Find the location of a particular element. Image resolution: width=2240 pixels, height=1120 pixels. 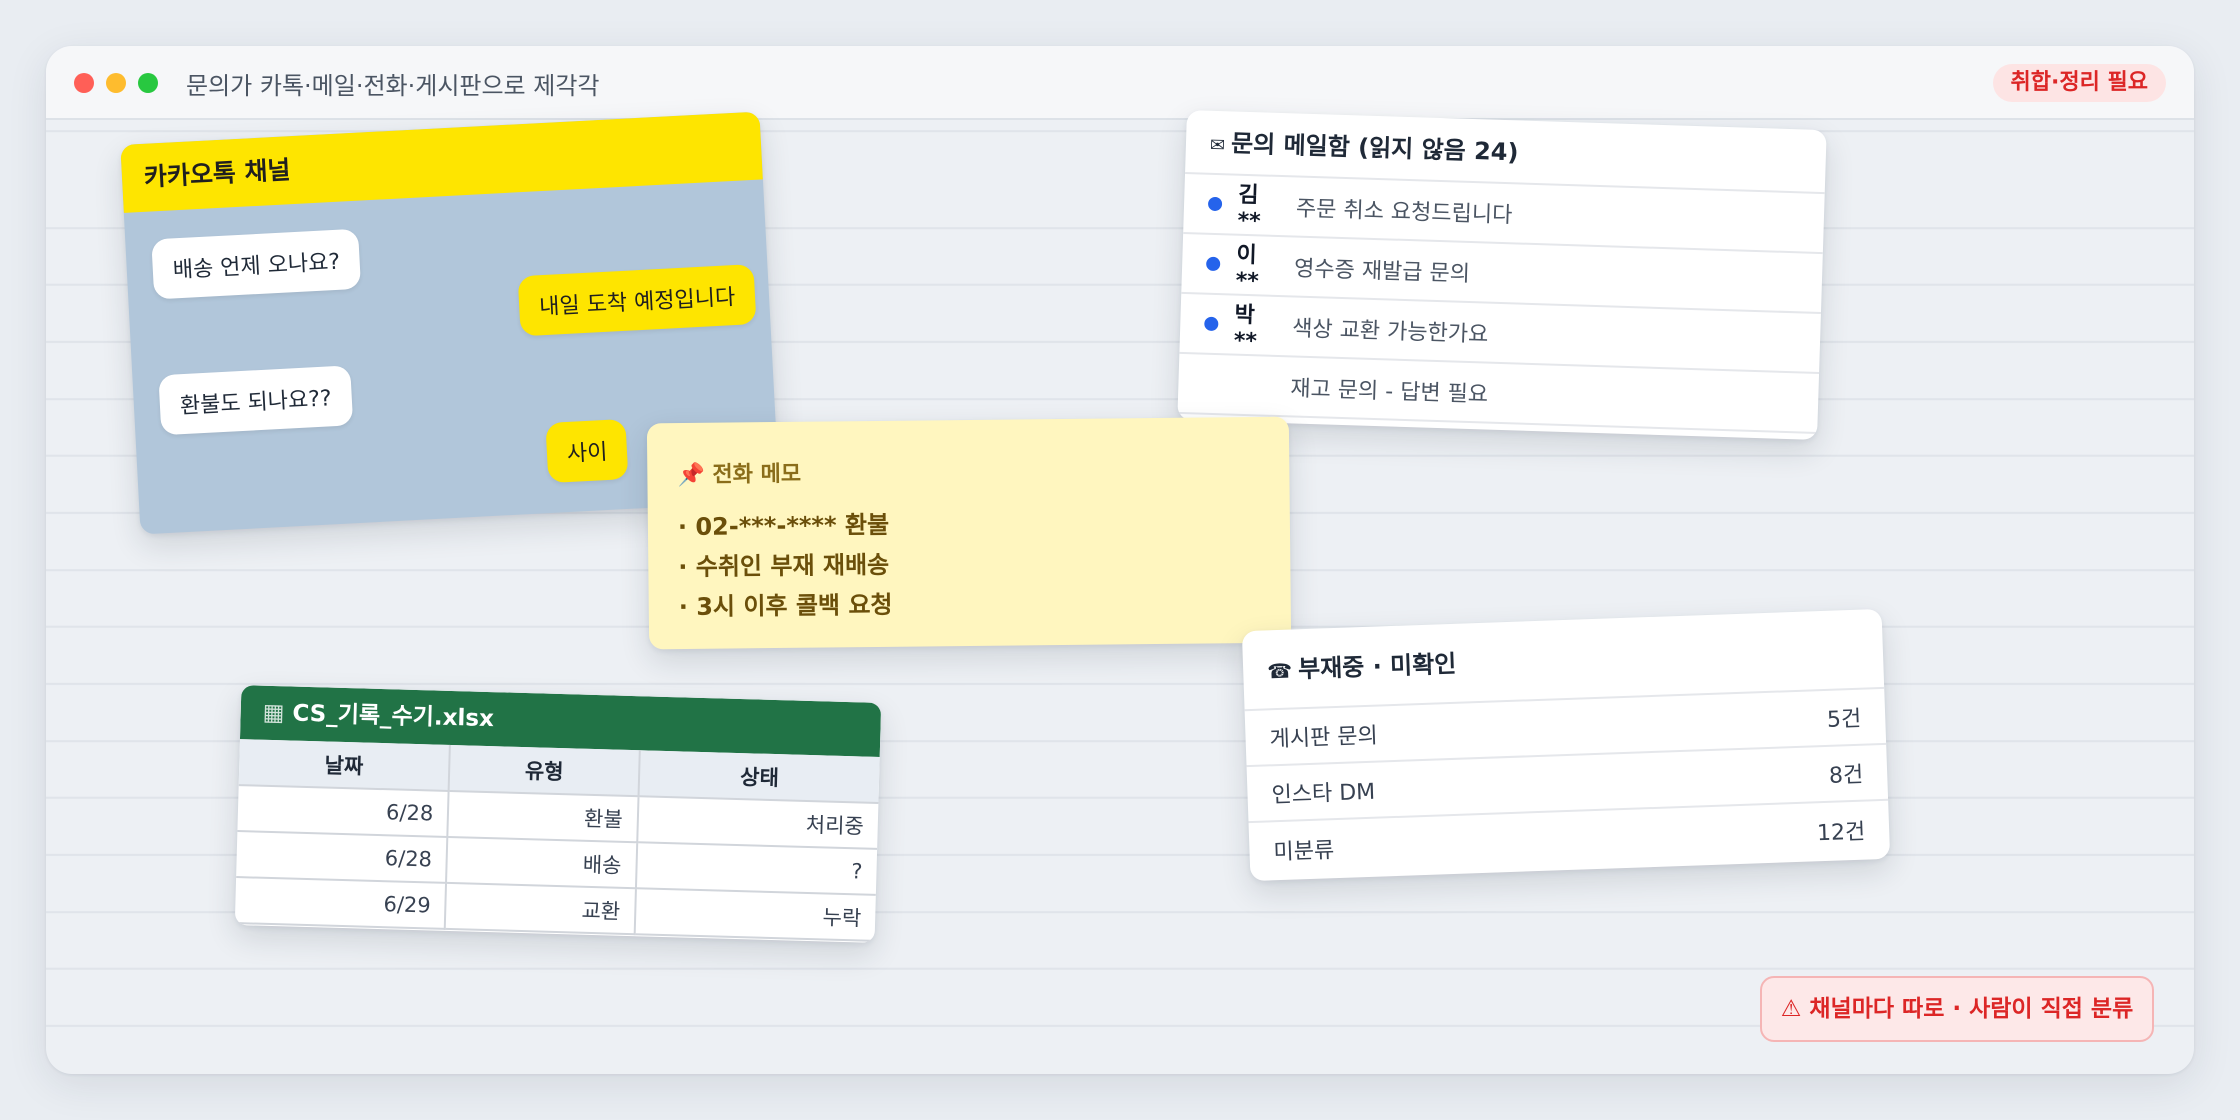

minimize-window-button is located at coordinates (116, 83).